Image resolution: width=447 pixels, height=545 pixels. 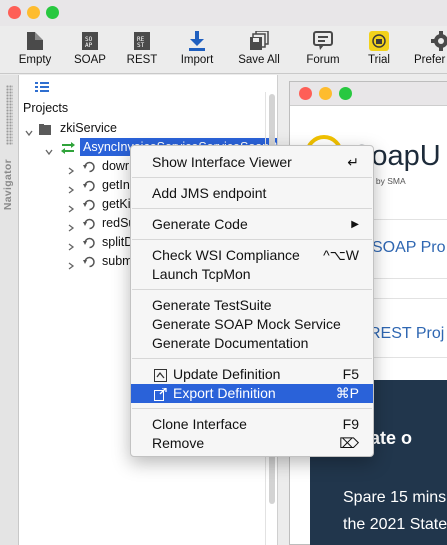 What do you see at coordinates (395, 497) in the screenshot?
I see `banner-line: Spare 15 mins` at bounding box center [395, 497].